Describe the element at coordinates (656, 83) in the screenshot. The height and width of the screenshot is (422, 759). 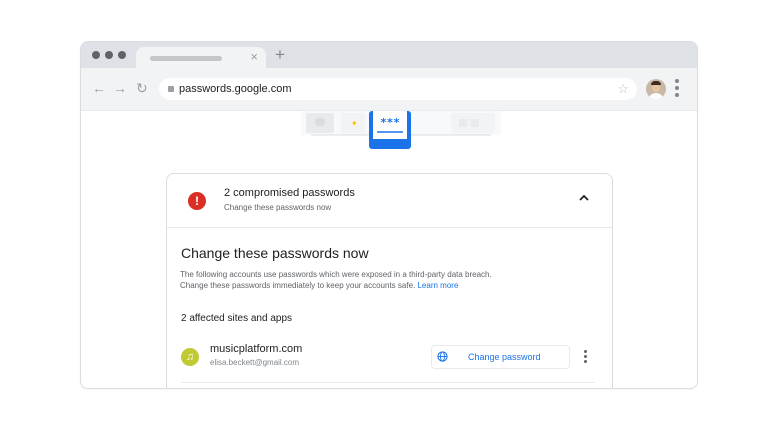
I see `avatar-hair` at that location.